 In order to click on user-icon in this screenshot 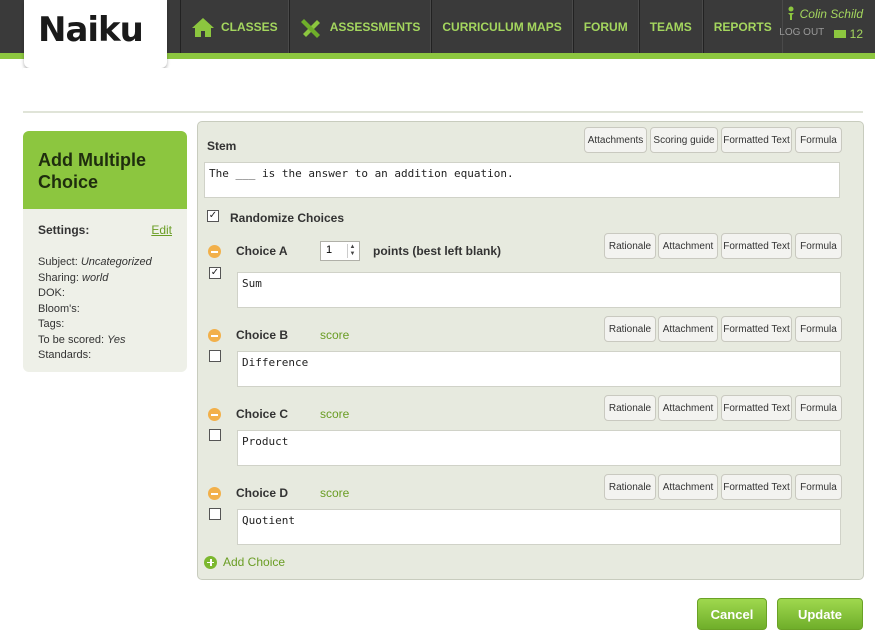, I will do `click(791, 13)`.